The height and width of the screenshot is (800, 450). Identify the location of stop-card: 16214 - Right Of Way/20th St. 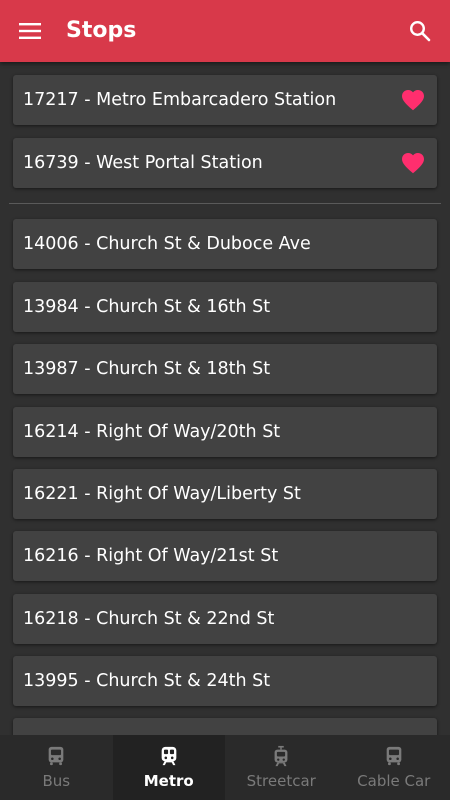
(225, 432).